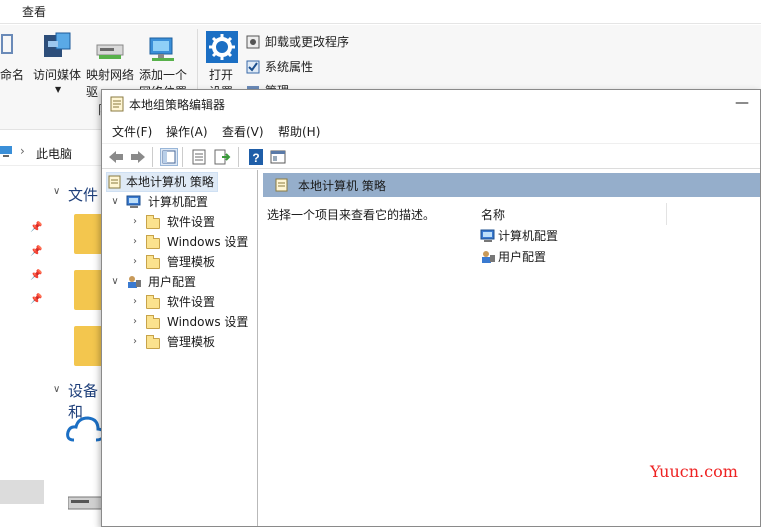  Describe the element at coordinates (199, 157) in the screenshot. I see `properties-icon` at that location.